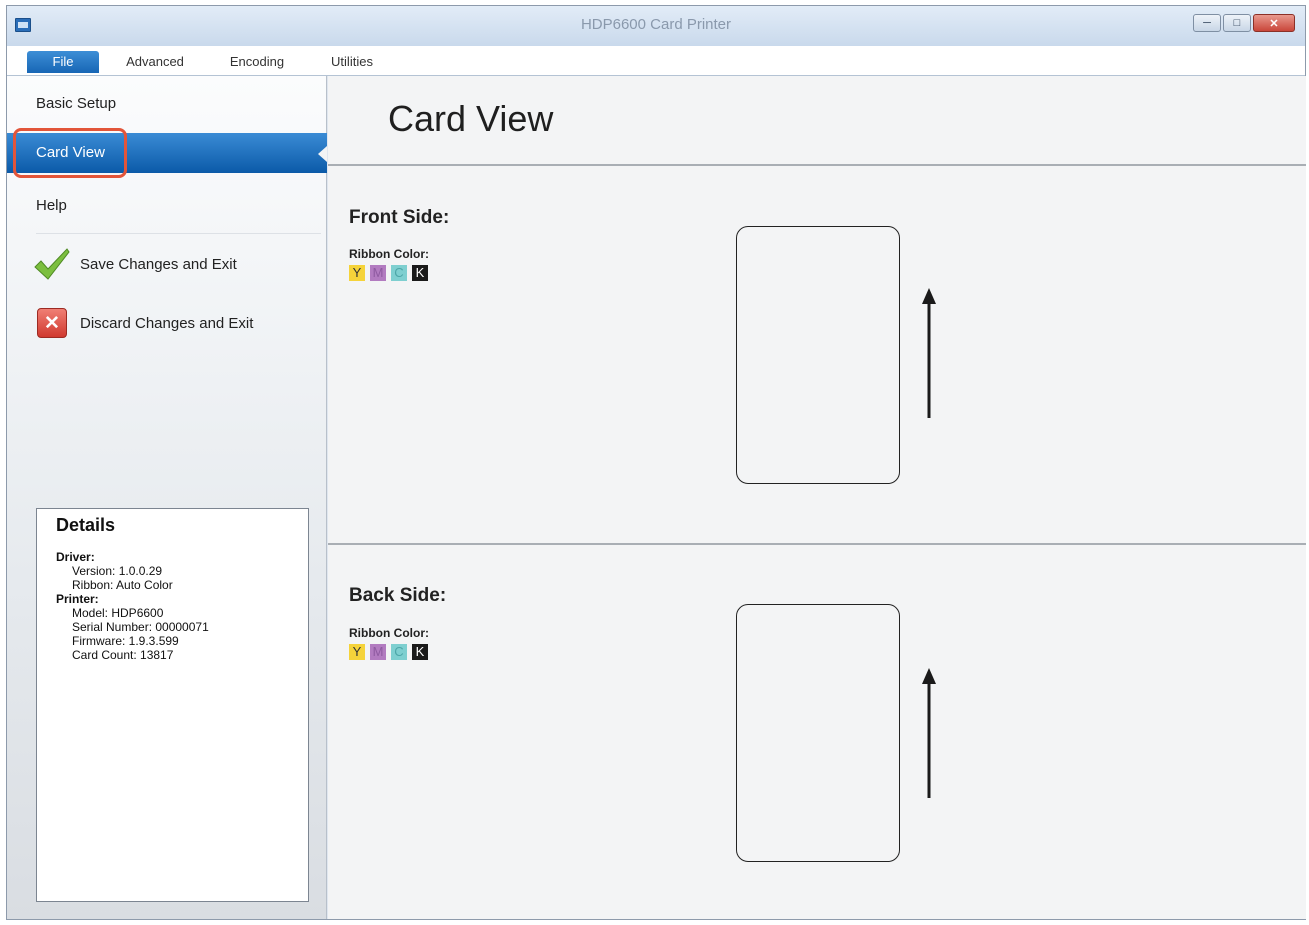 This screenshot has height=925, width=1309. What do you see at coordinates (63, 62) in the screenshot?
I see `tab-file: File` at bounding box center [63, 62].